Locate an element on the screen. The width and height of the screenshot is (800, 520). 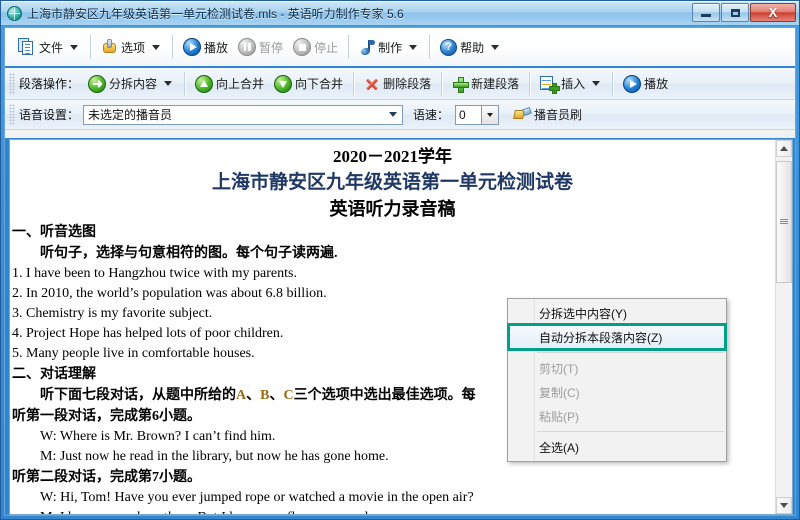
doc-title-main: 上海市静安区九年级英语第一单元检测试卷 is located at coordinates (392, 182).